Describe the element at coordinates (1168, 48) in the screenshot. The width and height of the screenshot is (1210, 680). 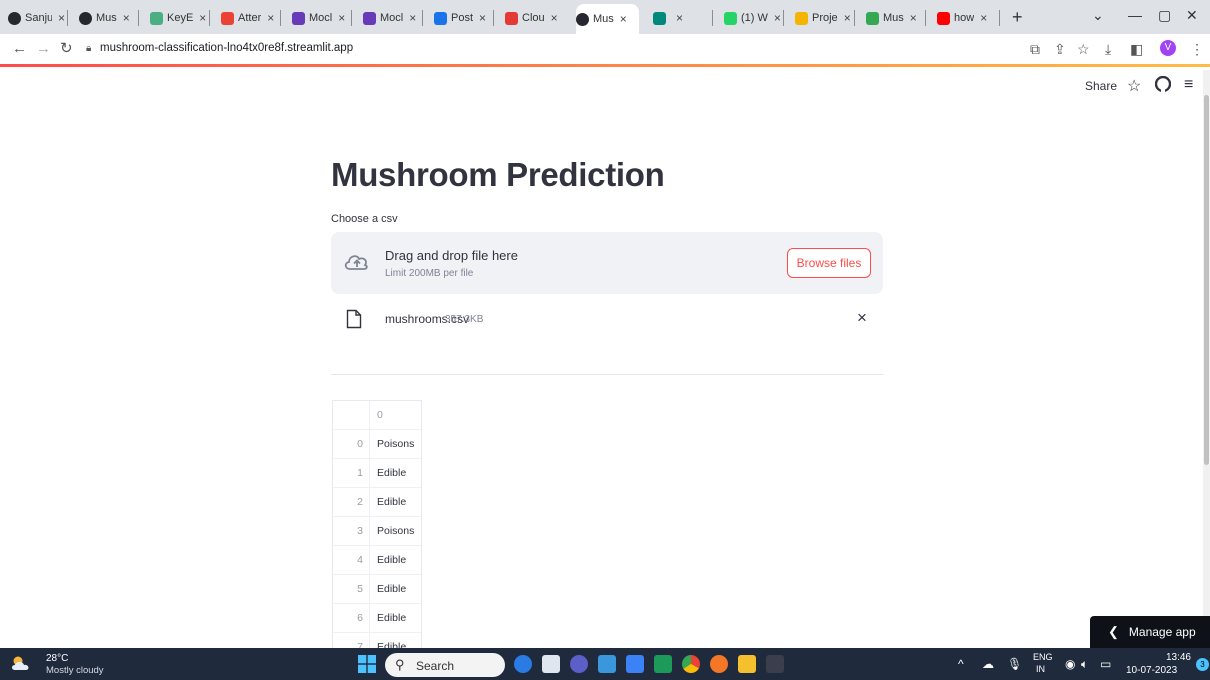
I see `profile-avatar: V` at that location.